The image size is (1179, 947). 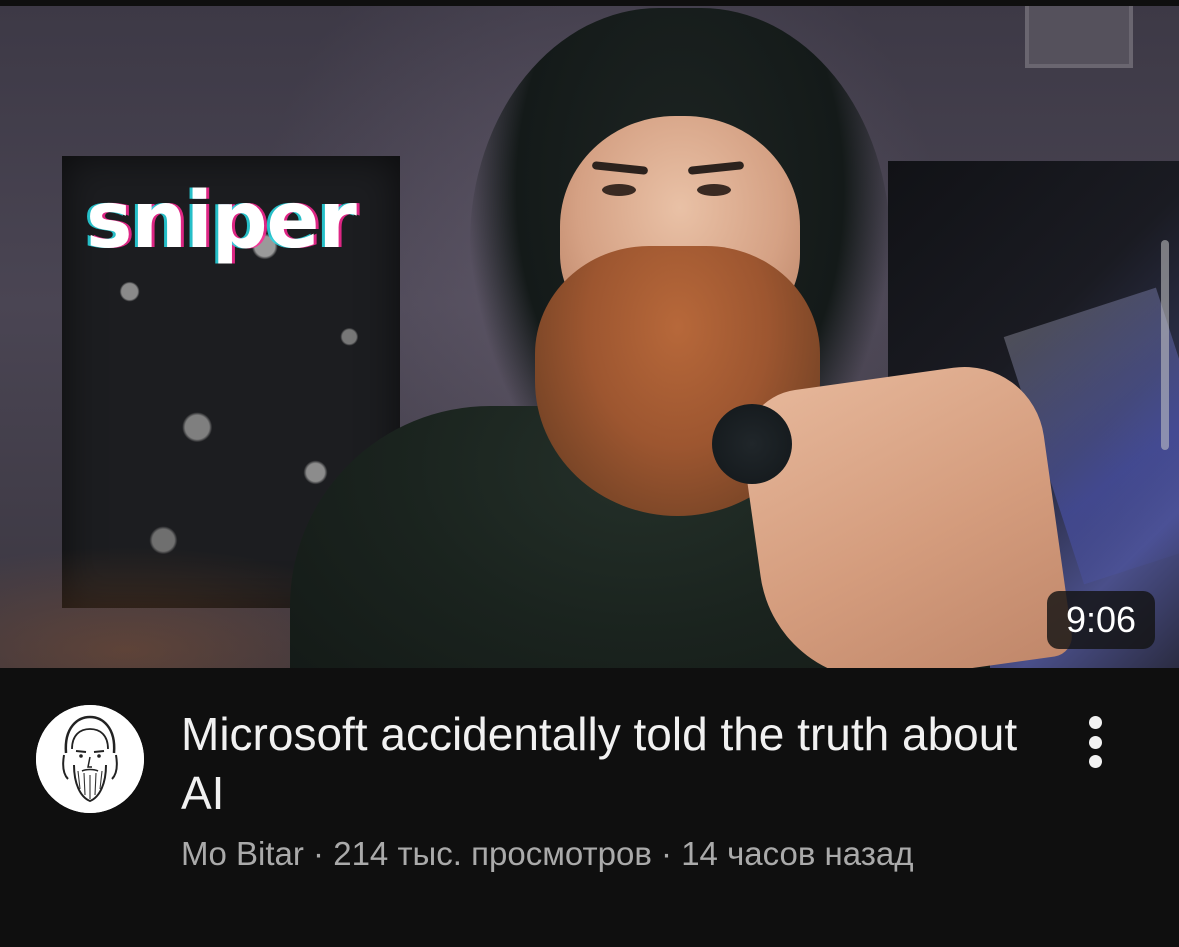 What do you see at coordinates (242, 853) in the screenshot?
I see `channel-name: Mo Bitar` at bounding box center [242, 853].